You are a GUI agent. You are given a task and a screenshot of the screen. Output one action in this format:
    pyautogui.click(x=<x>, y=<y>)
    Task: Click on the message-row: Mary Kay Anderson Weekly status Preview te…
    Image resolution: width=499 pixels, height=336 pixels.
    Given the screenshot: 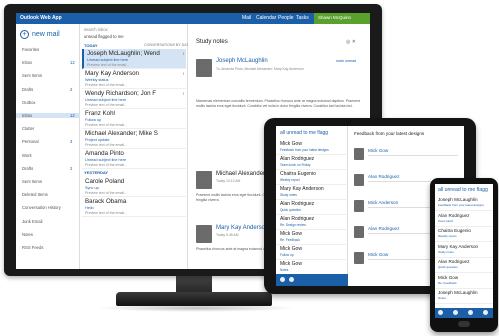 What is the action you would take?
    pyautogui.click(x=134, y=79)
    